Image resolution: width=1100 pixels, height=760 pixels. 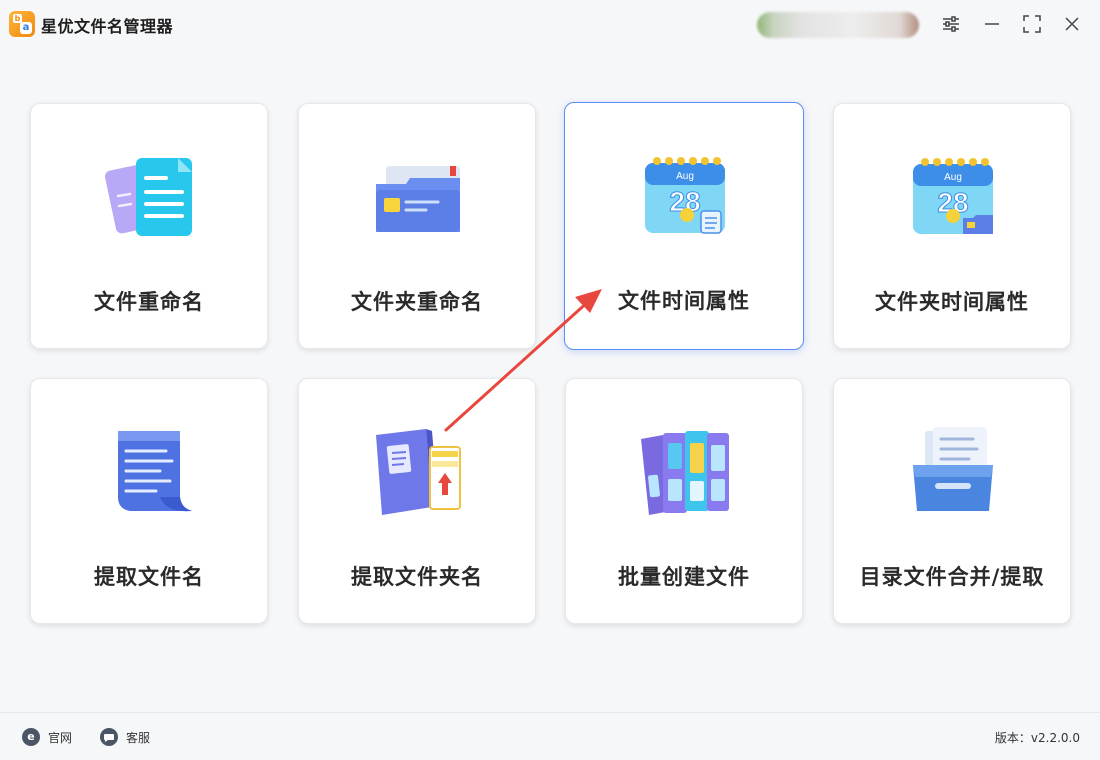 I want to click on card-file-rename: 文件重命名, so click(x=149, y=226).